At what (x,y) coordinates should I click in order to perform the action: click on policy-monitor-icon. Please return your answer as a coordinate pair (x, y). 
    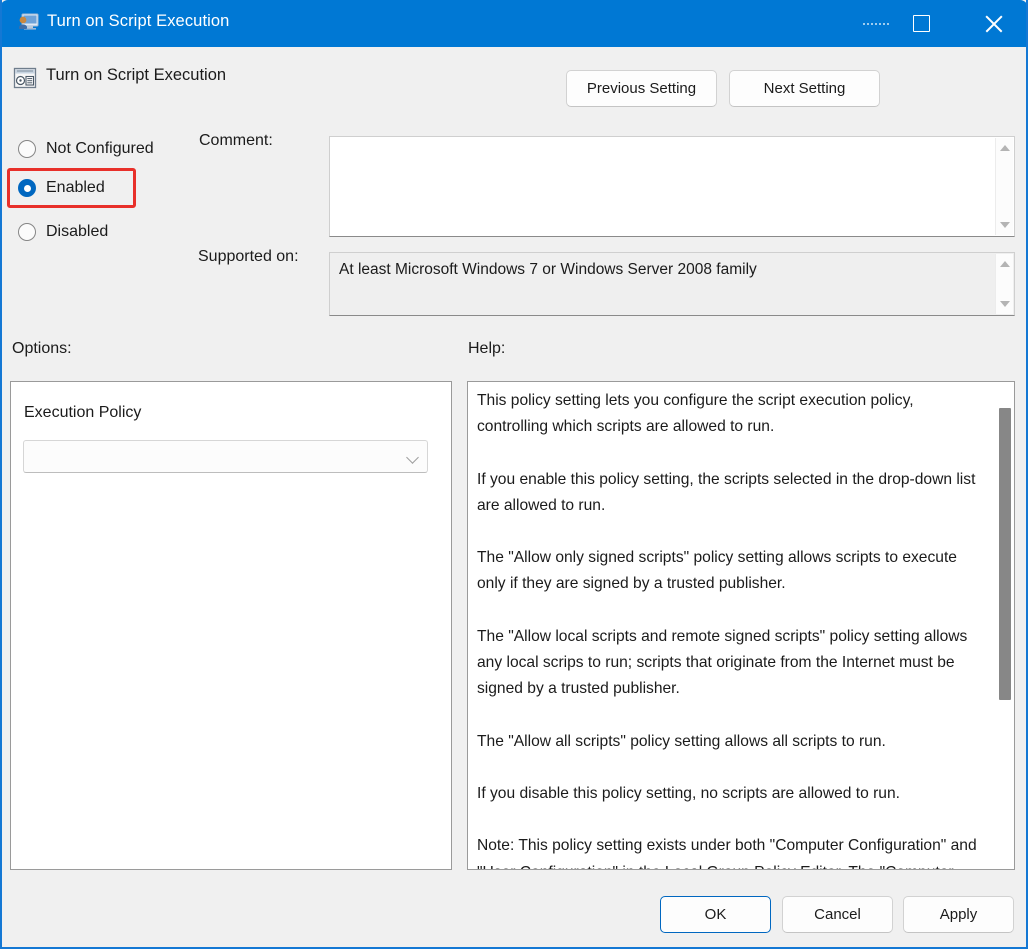
    Looking at the image, I should click on (29, 21).